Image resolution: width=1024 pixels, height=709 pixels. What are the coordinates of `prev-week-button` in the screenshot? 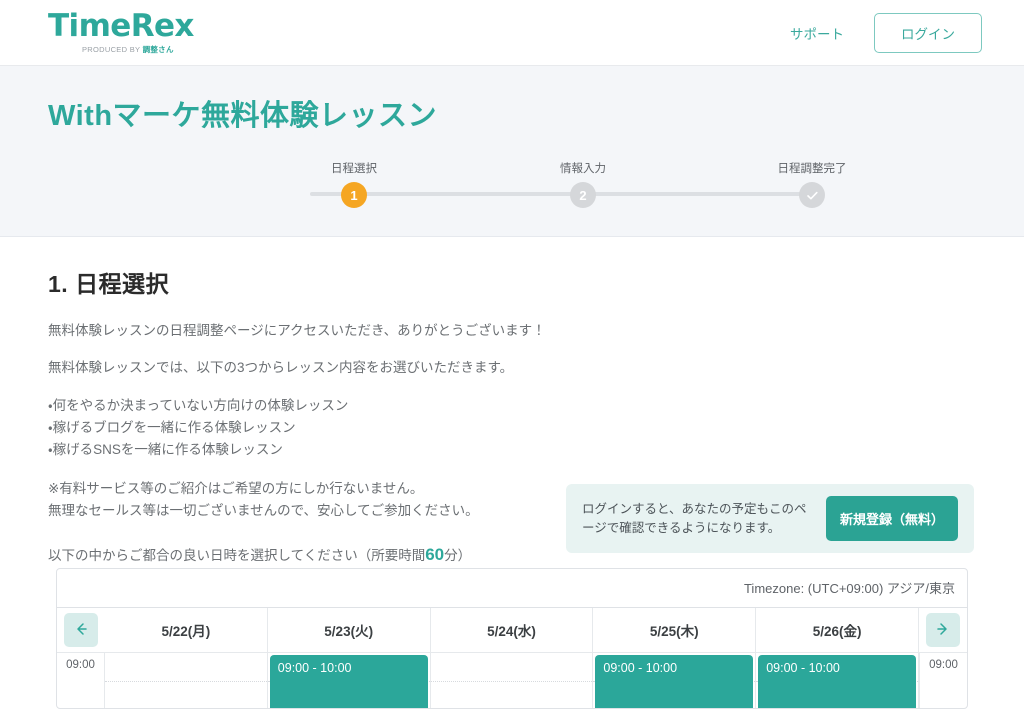 It's located at (81, 630).